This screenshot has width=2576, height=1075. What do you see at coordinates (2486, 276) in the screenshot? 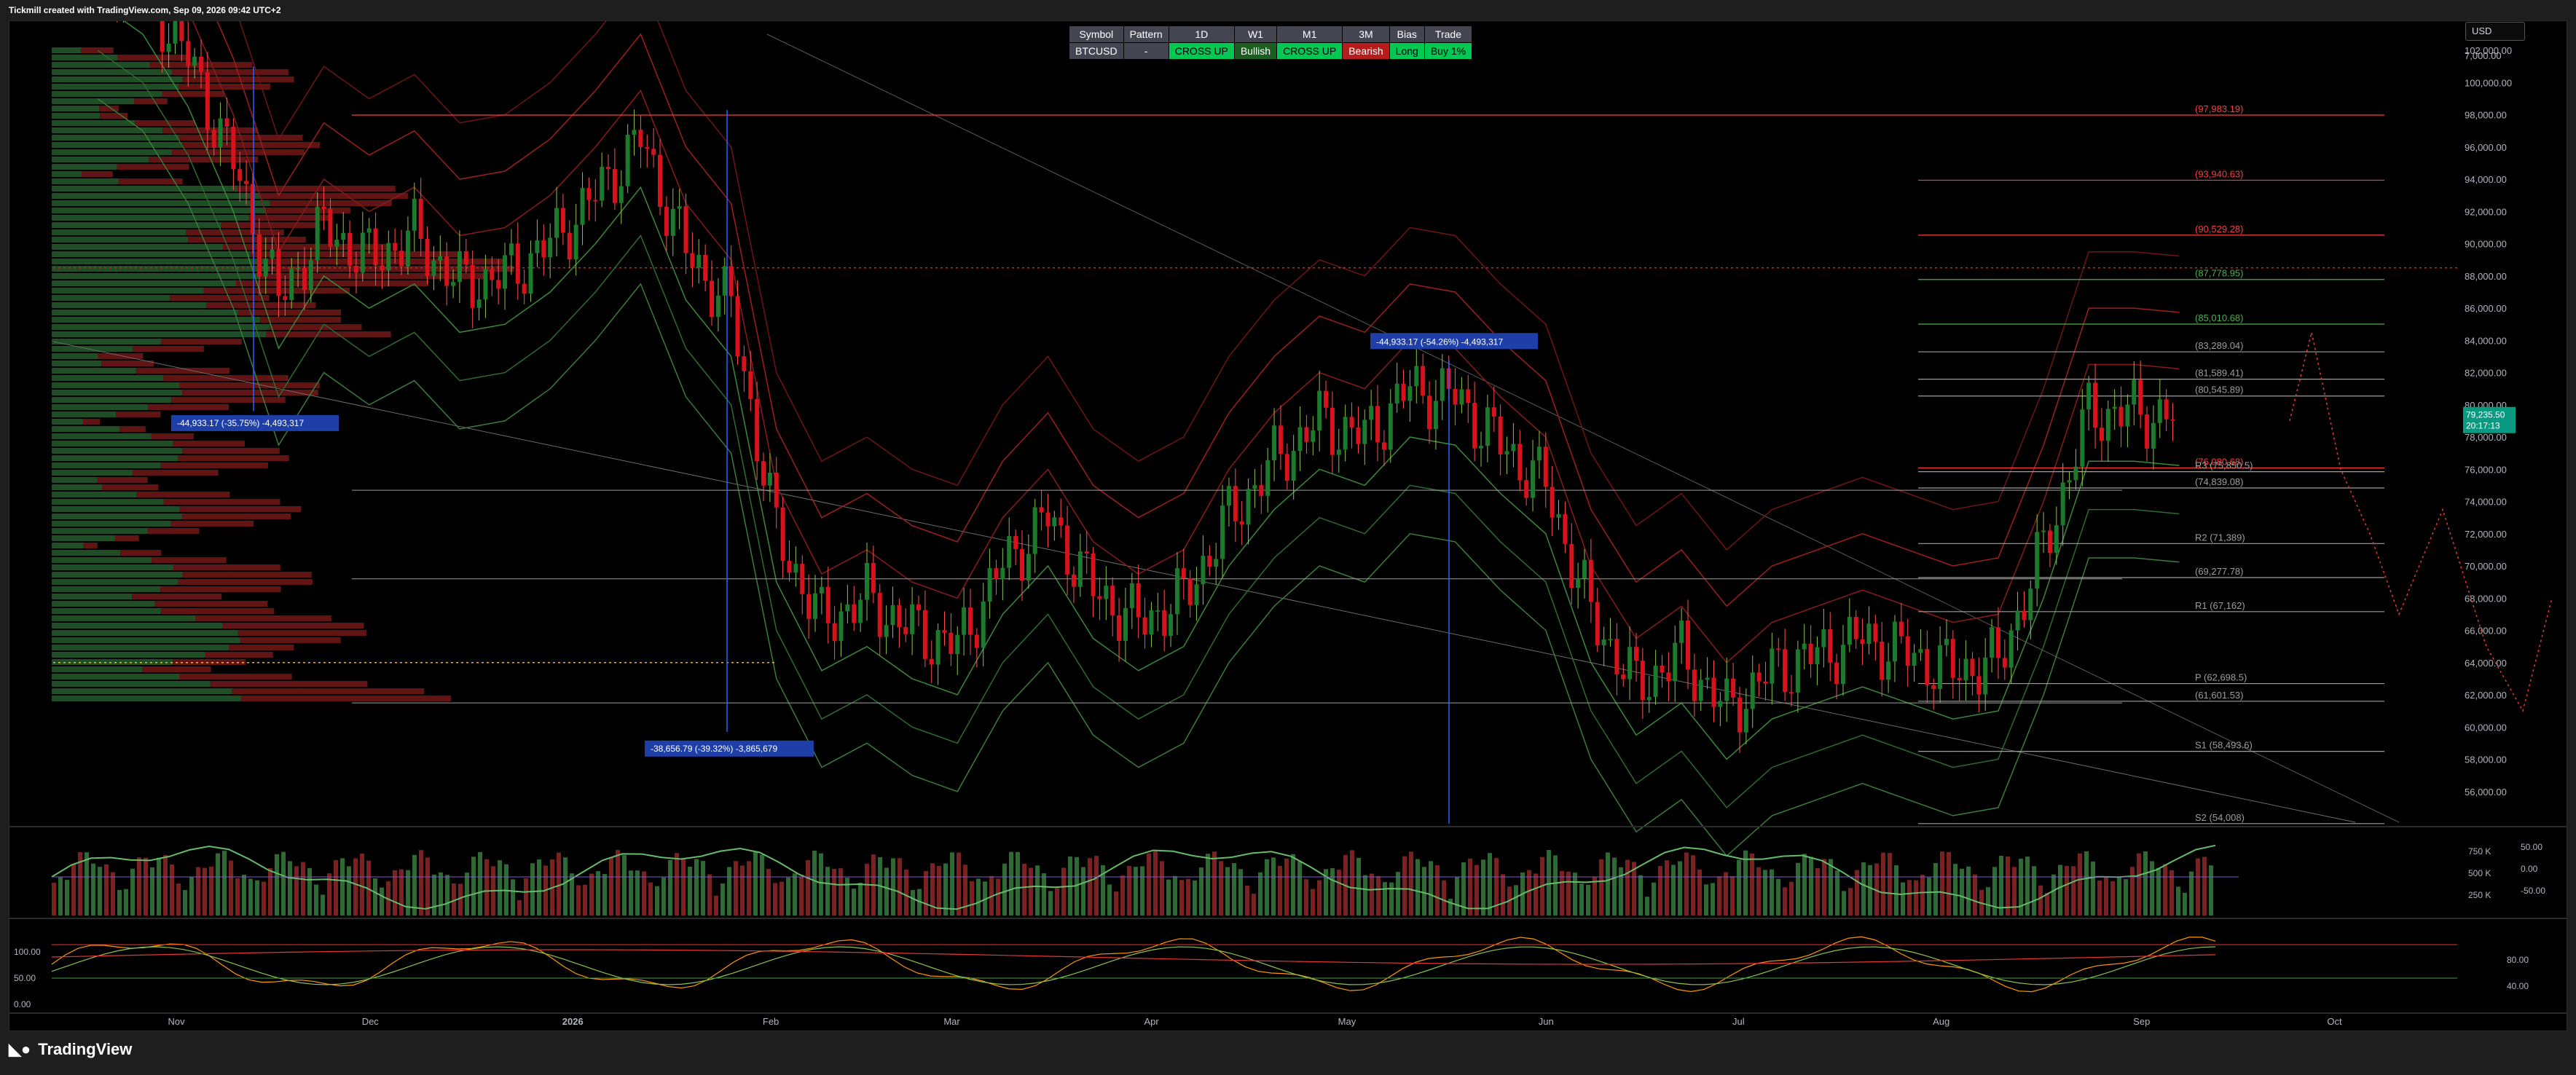
I see `price-tick-label: 88,000.00` at bounding box center [2486, 276].